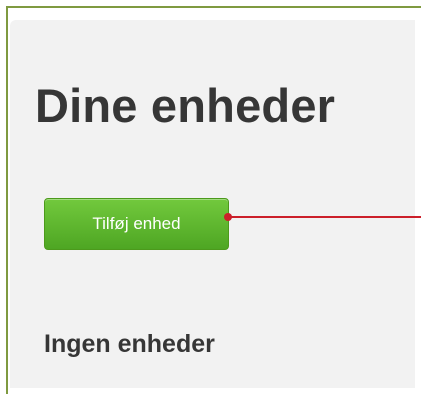  I want to click on no-devices-label: Ingen enheder, so click(129, 344).